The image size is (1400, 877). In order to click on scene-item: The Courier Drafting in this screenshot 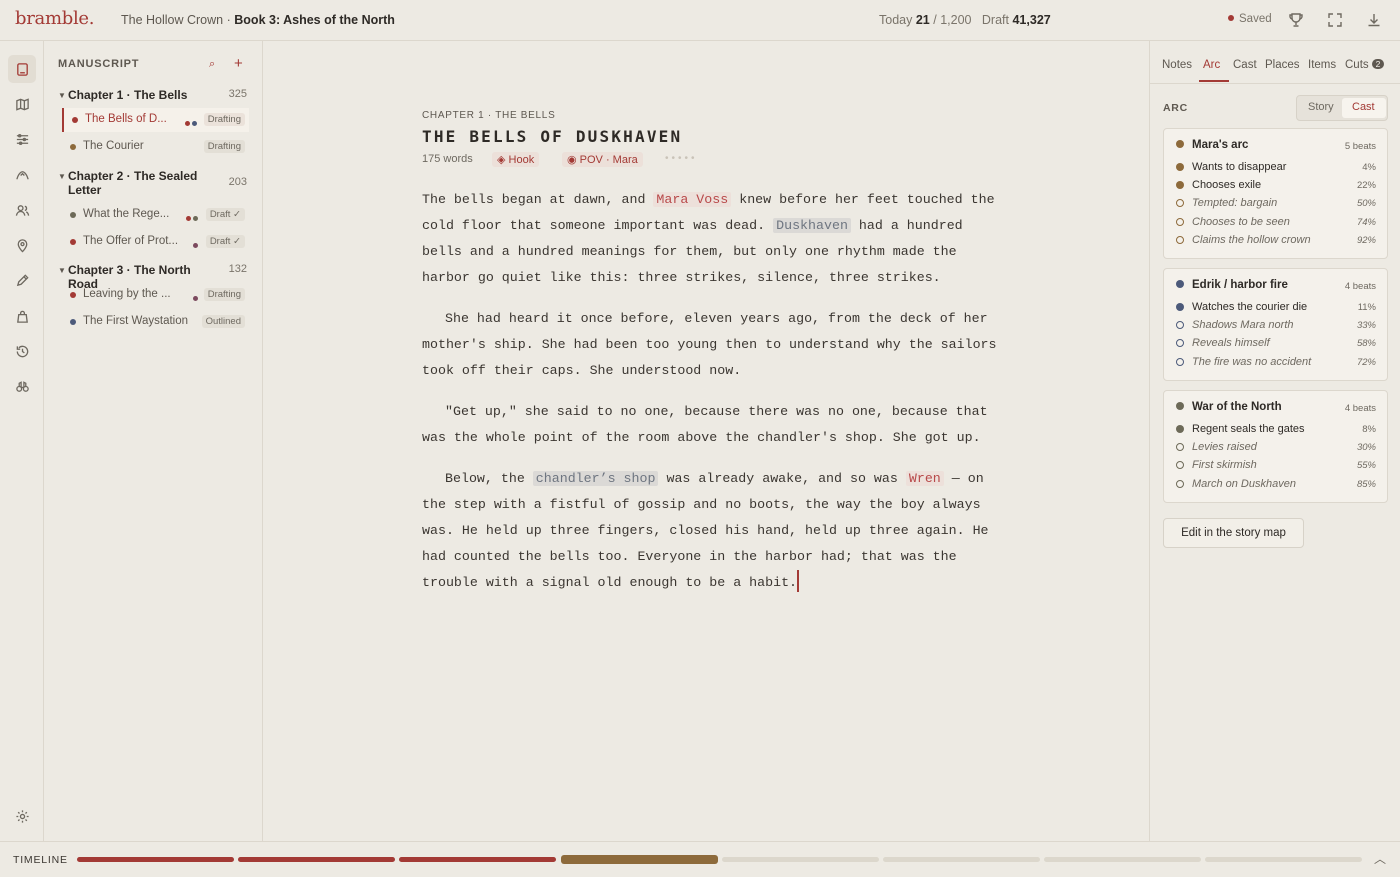, I will do `click(155, 147)`.